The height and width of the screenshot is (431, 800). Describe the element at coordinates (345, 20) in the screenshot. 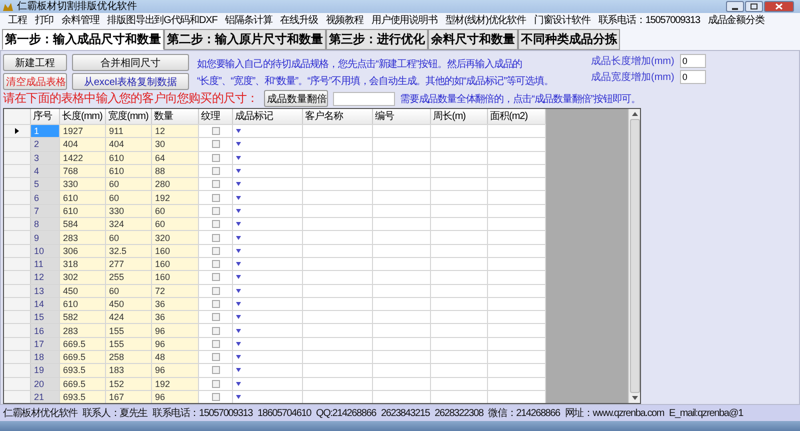

I see `menu-item: 视频教程` at that location.